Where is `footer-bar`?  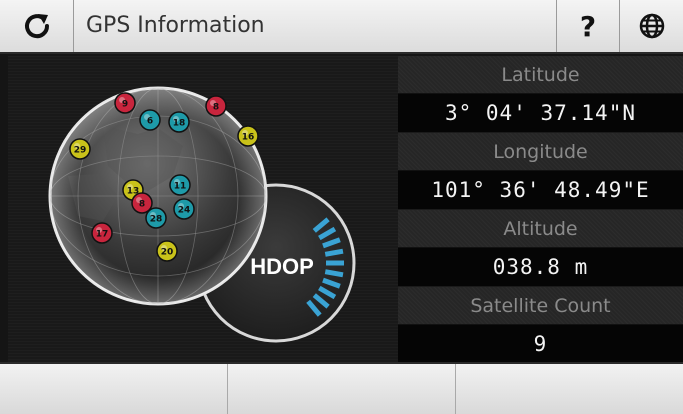
footer-bar is located at coordinates (341, 388).